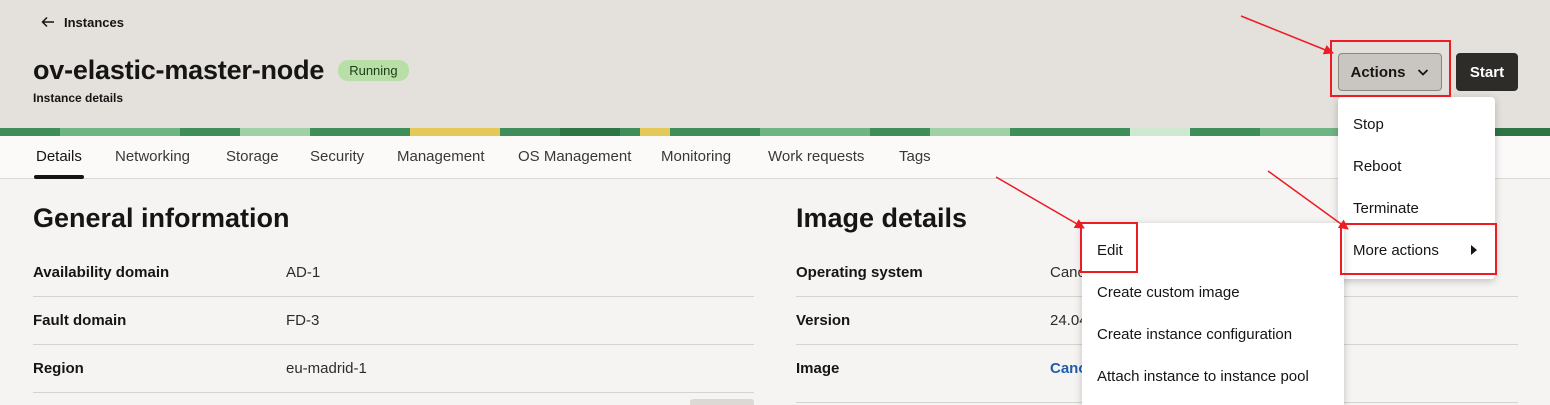 The height and width of the screenshot is (405, 1550). Describe the element at coordinates (441, 156) in the screenshot. I see `tab-management: Management` at that location.